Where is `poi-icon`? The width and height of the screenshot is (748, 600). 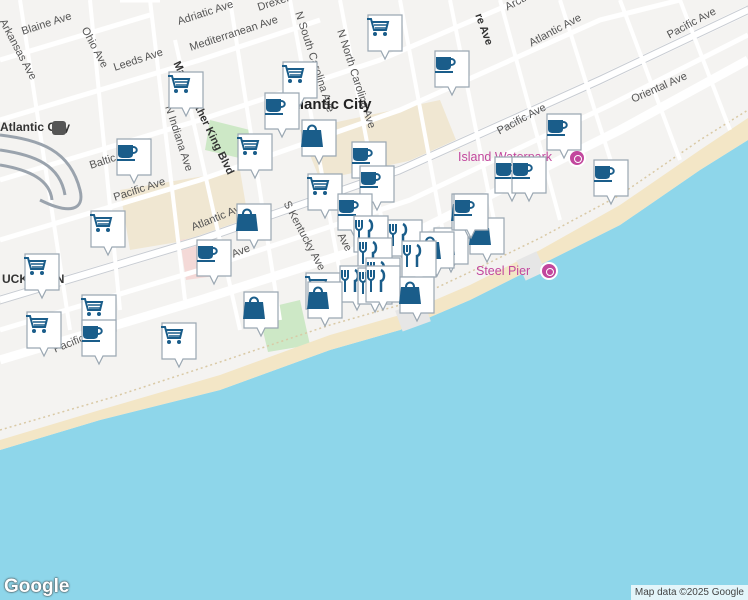
poi-icon is located at coordinates (549, 271).